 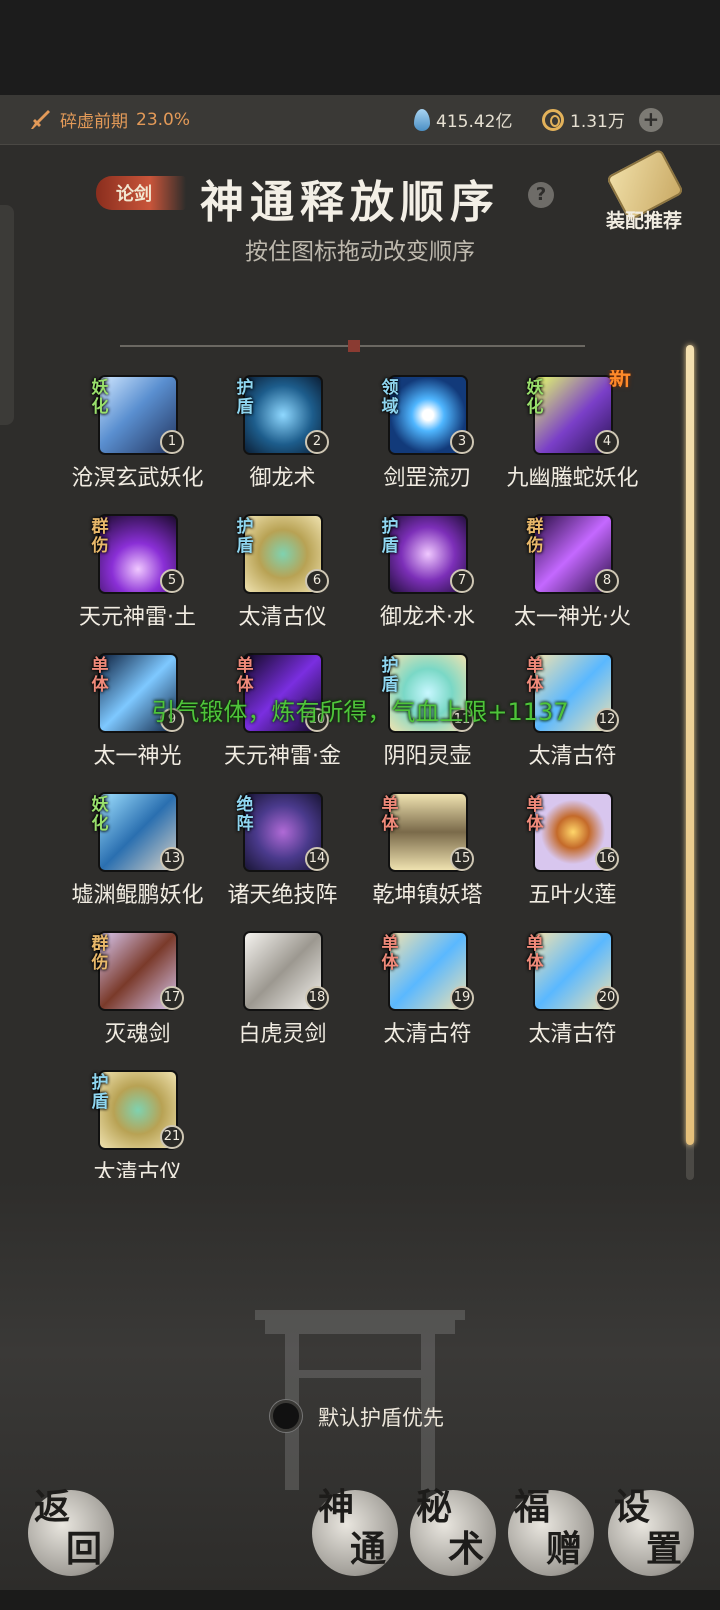 I want to click on shield-priority-label: 默认护盾优先, so click(x=381, y=1418).